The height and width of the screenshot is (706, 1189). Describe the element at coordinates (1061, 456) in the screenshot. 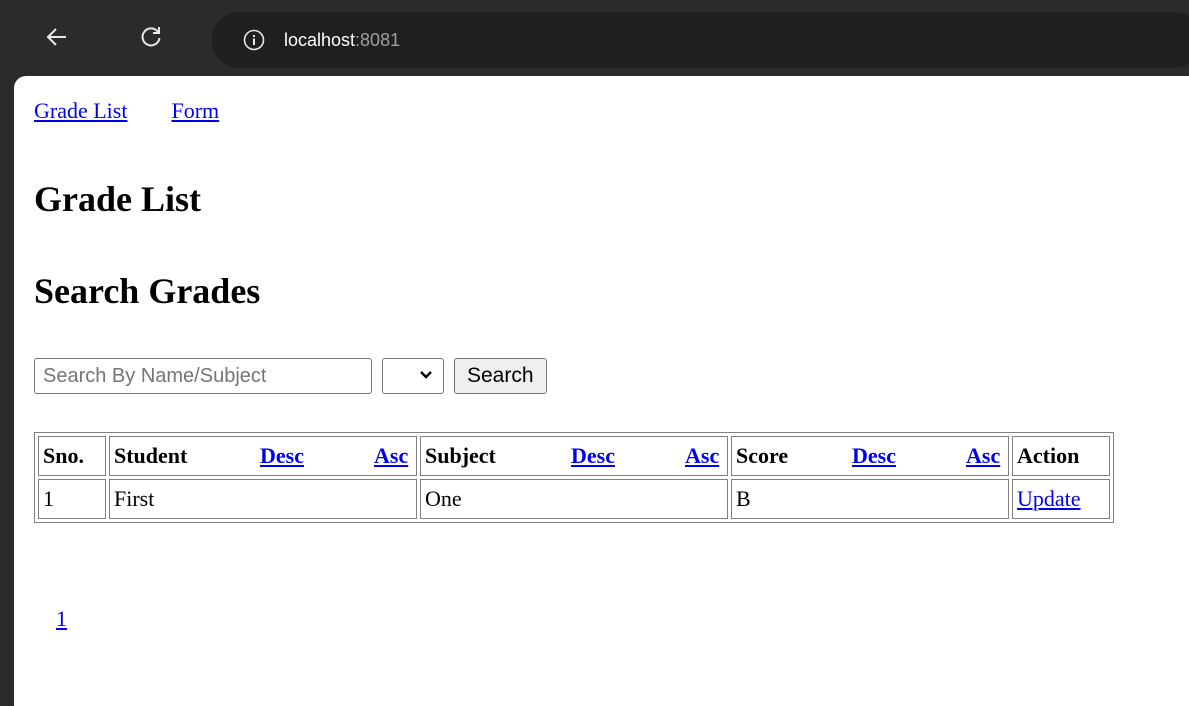

I see `header-action: Action` at that location.